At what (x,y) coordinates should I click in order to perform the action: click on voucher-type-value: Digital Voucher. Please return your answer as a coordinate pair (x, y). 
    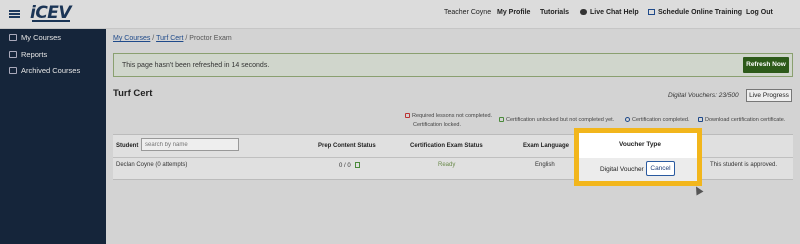
    Looking at the image, I should click on (622, 169).